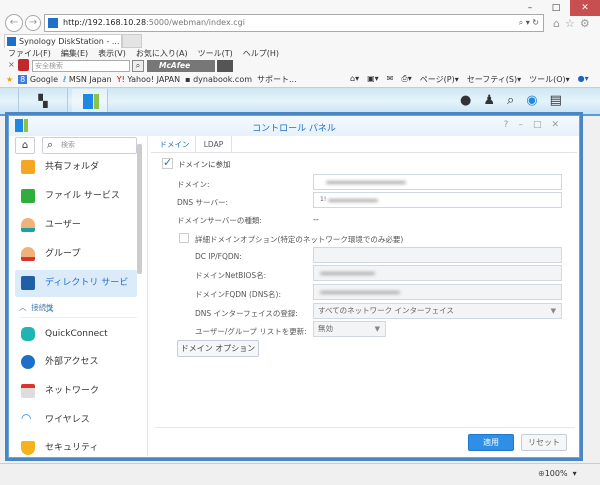 The width and height of the screenshot is (600, 485). What do you see at coordinates (175, 144) in the screenshot?
I see `tab-domain: ドメイン` at bounding box center [175, 144].